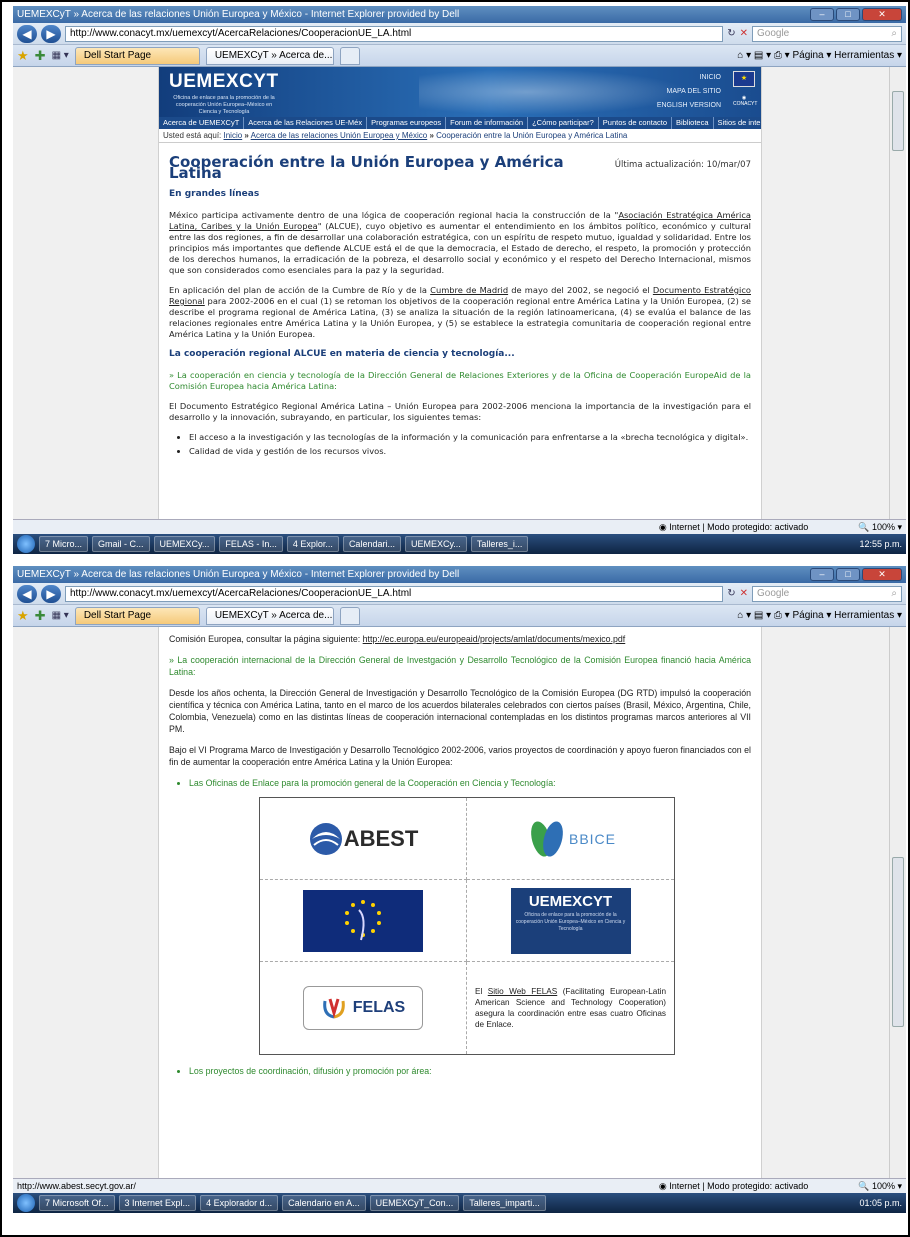 This screenshot has width=910, height=1237. Describe the element at coordinates (233, 135) in the screenshot. I see `breadcrumb-inicio: Inicio` at that location.